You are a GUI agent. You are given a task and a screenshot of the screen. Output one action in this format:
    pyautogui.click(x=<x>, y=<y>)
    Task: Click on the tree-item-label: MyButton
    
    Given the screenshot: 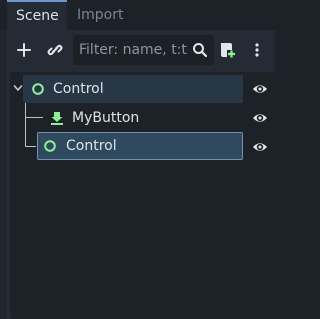 What is the action you would take?
    pyautogui.click(x=106, y=118)
    